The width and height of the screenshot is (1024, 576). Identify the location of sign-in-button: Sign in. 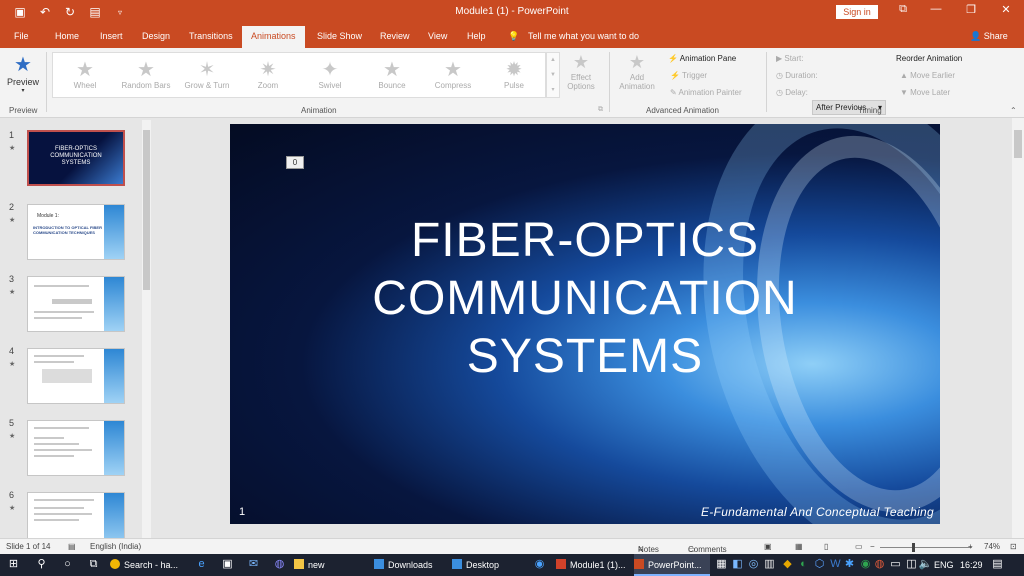
(857, 12).